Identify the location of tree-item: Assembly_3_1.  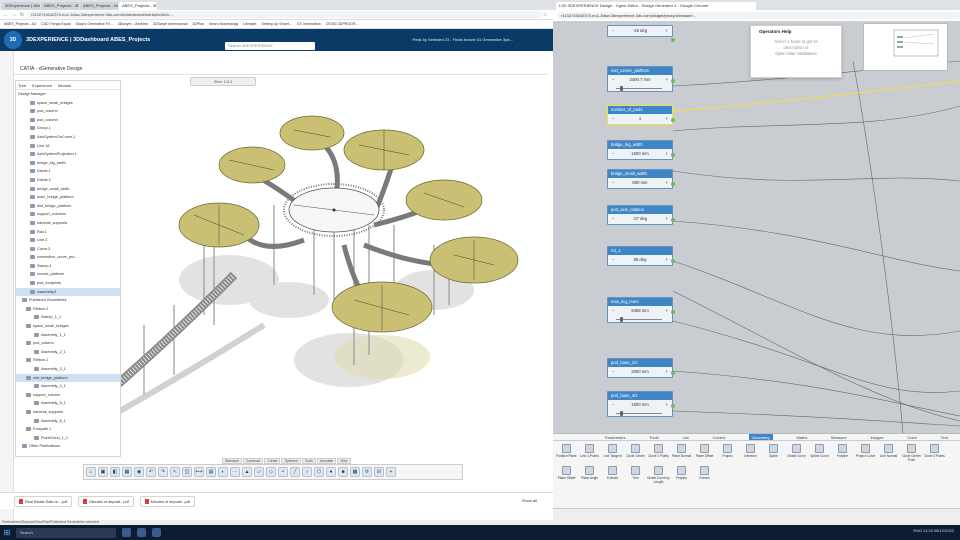
(68, 369).